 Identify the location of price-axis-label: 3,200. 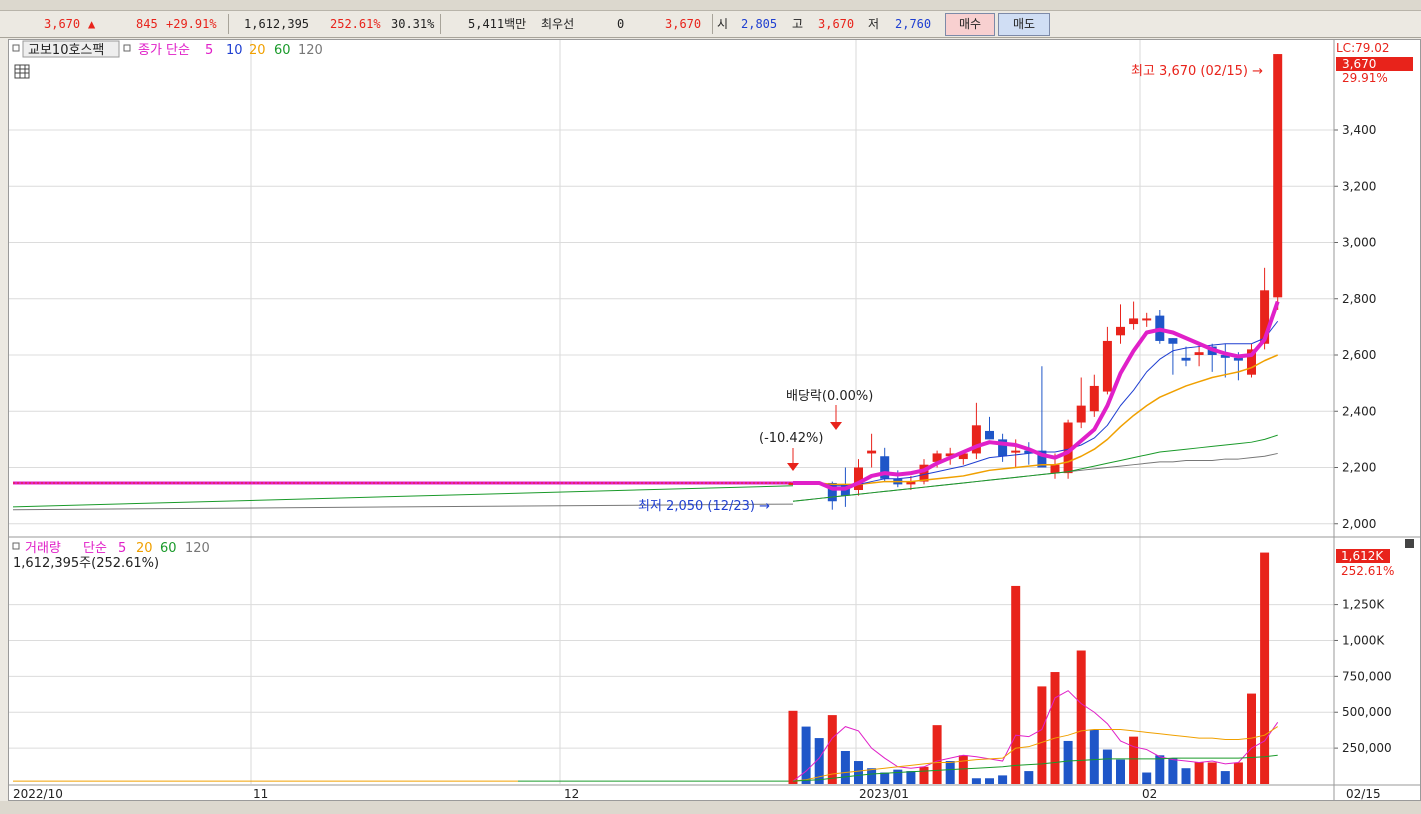
(1359, 186).